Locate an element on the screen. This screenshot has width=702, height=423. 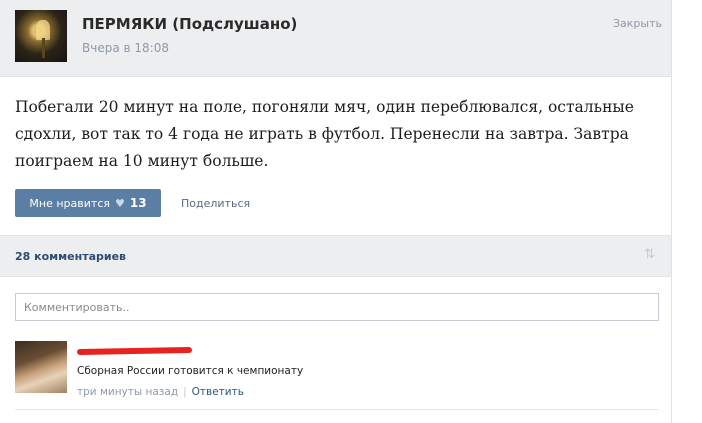
share-button: Поделиться is located at coordinates (215, 203).